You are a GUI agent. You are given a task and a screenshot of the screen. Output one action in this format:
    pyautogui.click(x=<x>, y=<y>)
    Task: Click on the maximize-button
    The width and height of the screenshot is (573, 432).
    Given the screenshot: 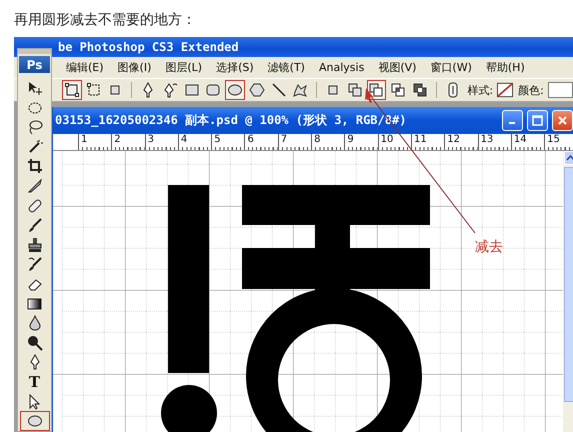 What is the action you would take?
    pyautogui.click(x=537, y=120)
    